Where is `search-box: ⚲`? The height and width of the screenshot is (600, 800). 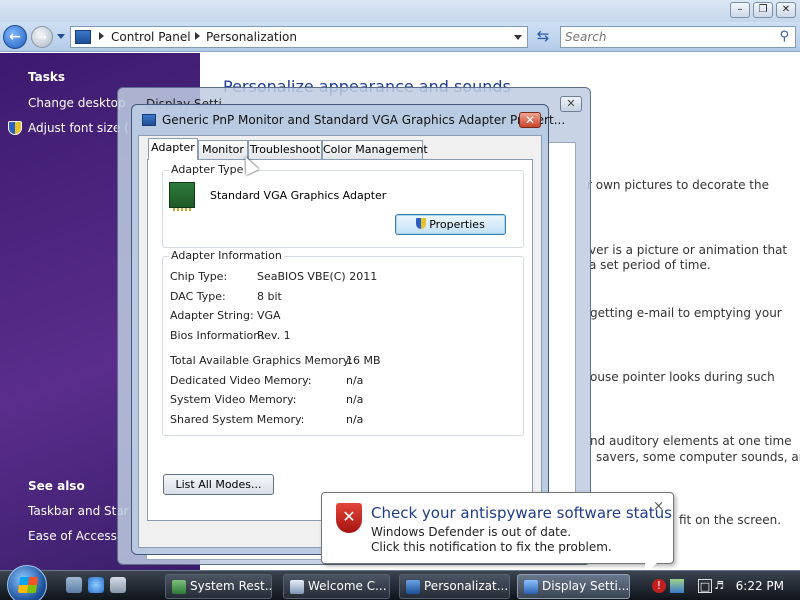
search-box: ⚲ is located at coordinates (678, 37).